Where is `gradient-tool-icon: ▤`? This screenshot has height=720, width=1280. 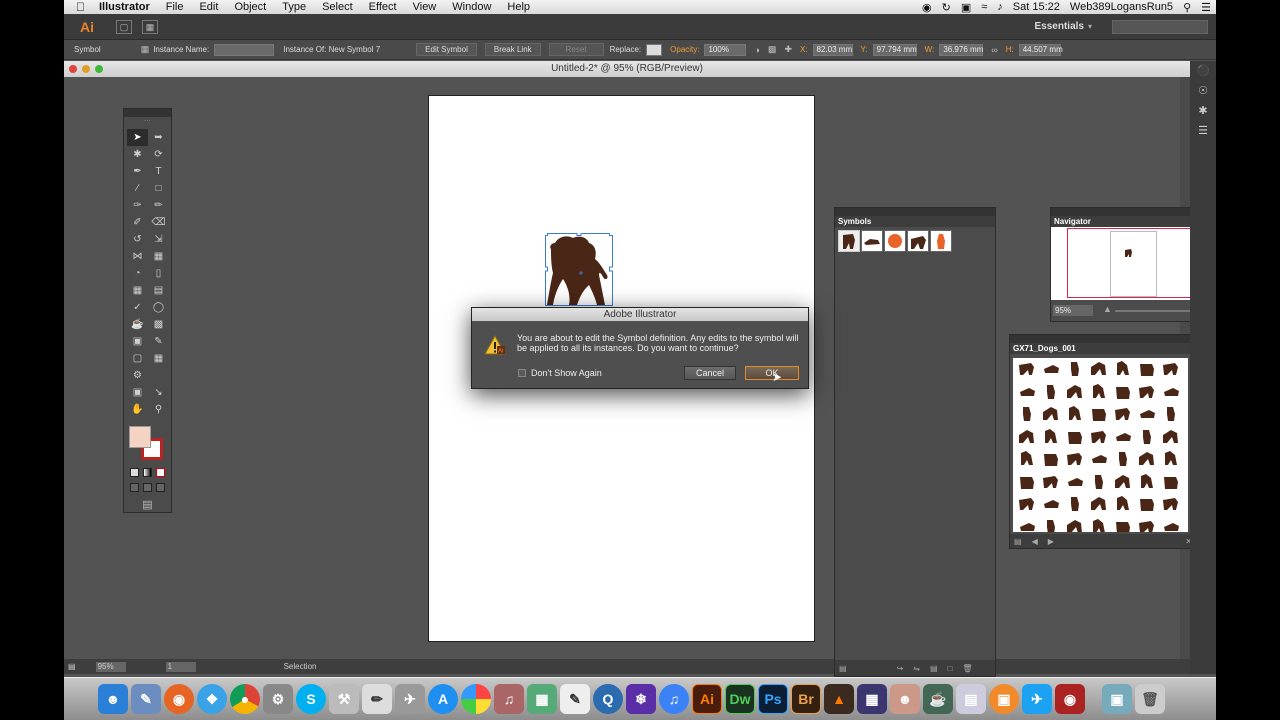
gradient-tool-icon: ▤ is located at coordinates (158, 290).